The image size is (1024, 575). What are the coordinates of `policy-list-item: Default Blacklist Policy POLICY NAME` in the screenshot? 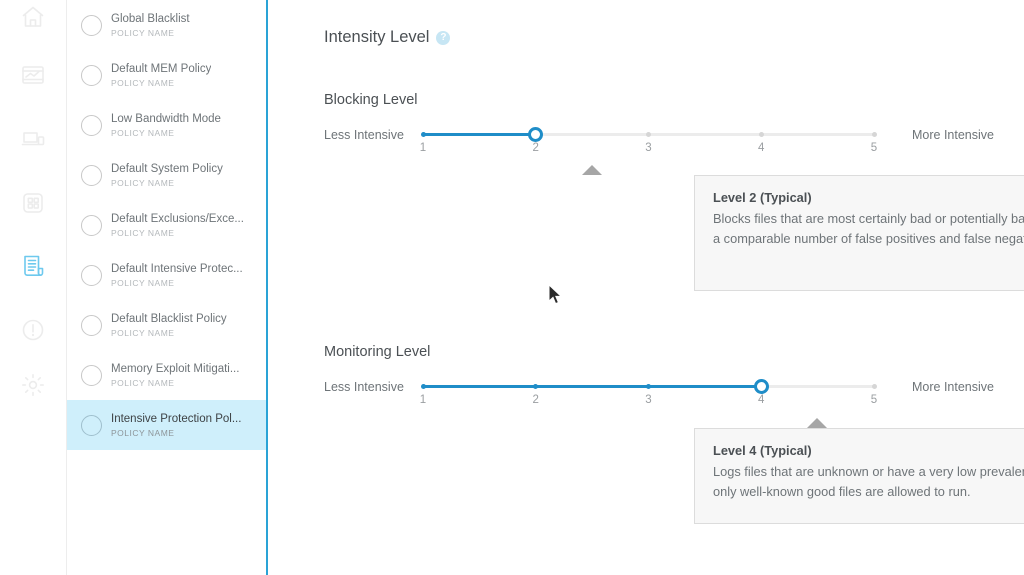 It's located at (166, 325).